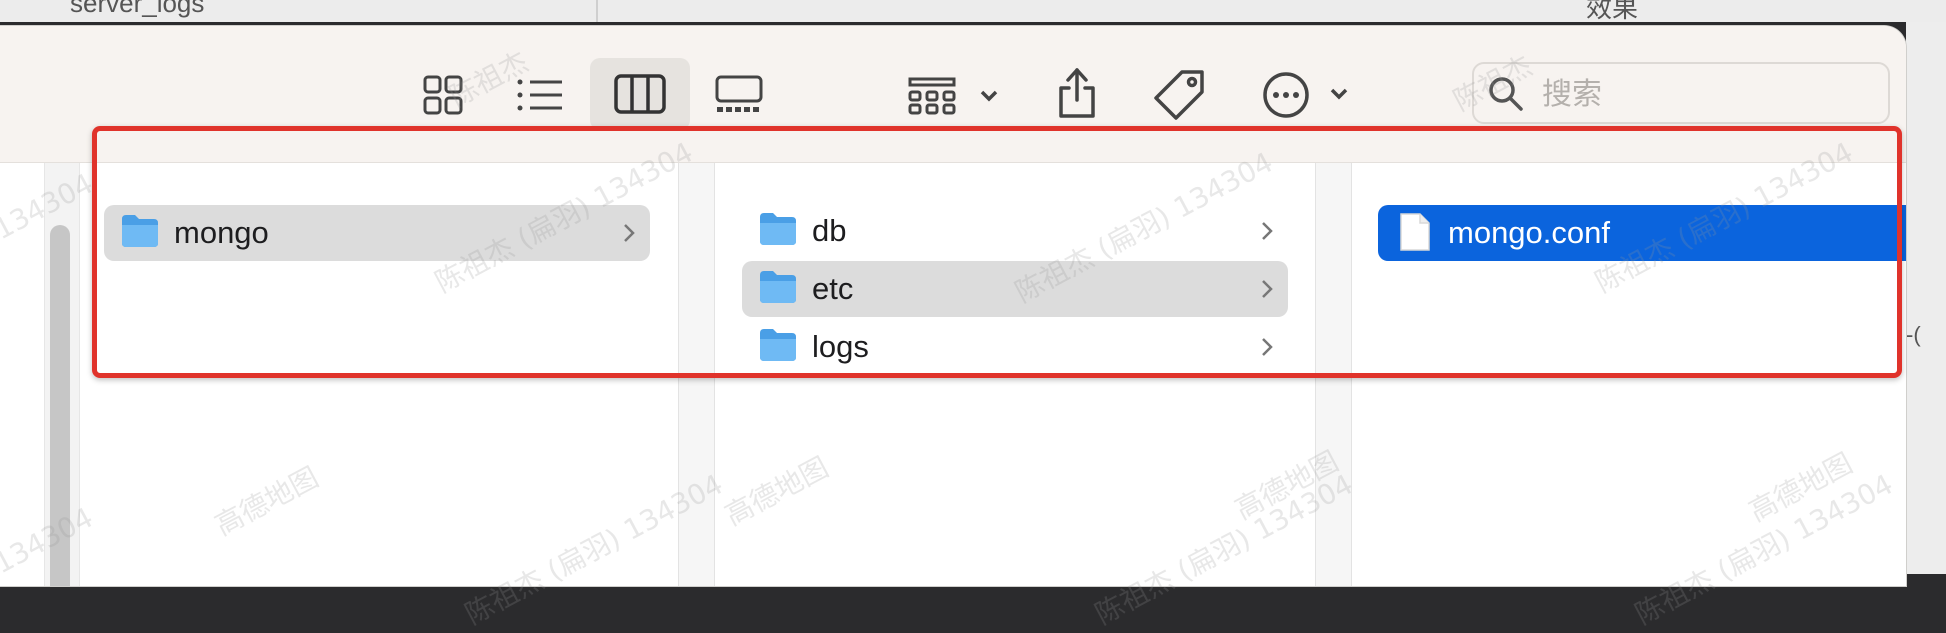 The width and height of the screenshot is (1946, 633). I want to click on tag-icon, so click(1179, 95).